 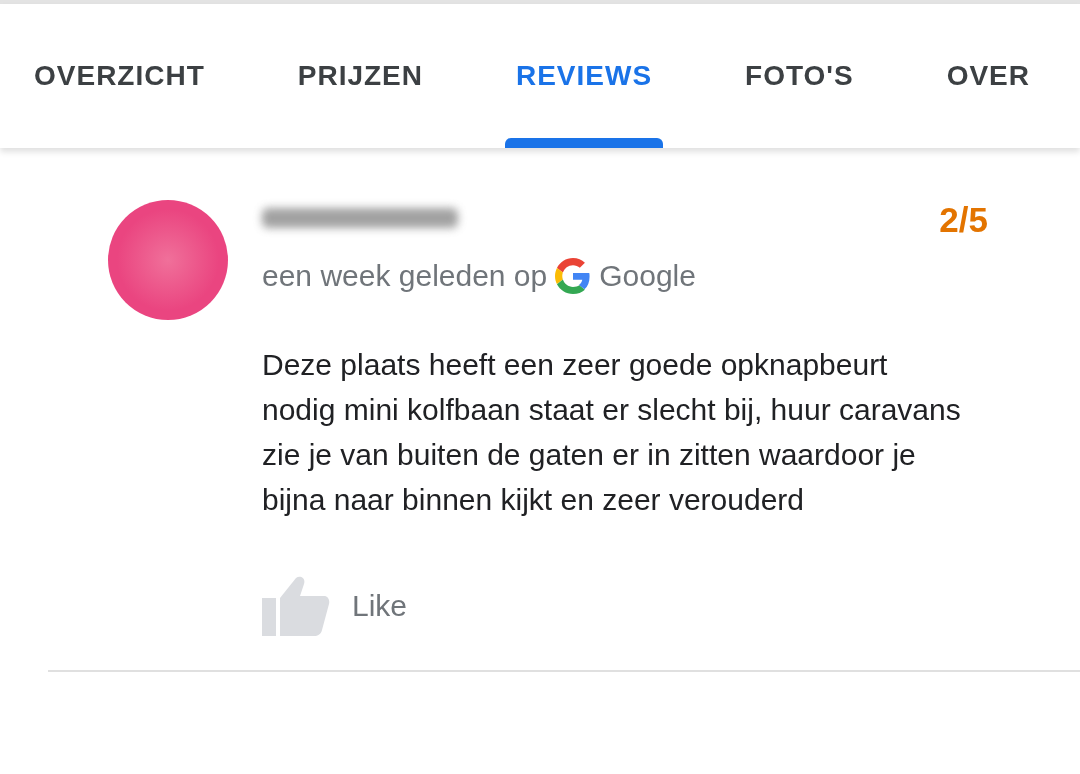 What do you see at coordinates (988, 76) in the screenshot?
I see `tab: OVER` at bounding box center [988, 76].